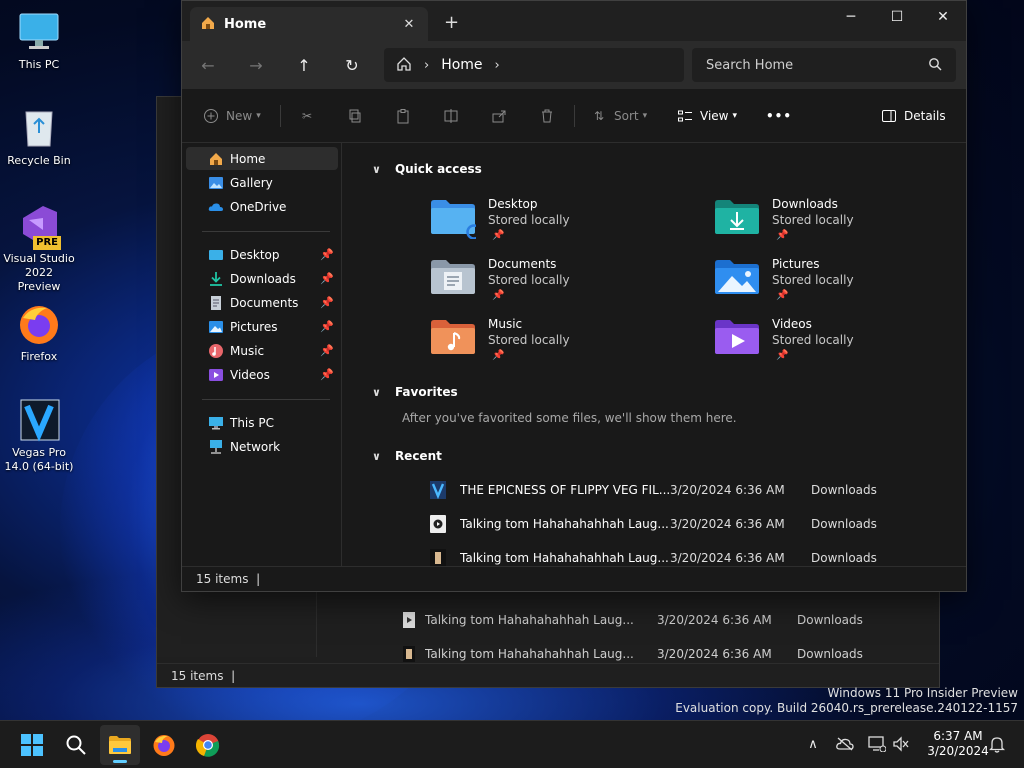 This screenshot has width=1024, height=768. I want to click on view-button: View ▾, so click(706, 116).